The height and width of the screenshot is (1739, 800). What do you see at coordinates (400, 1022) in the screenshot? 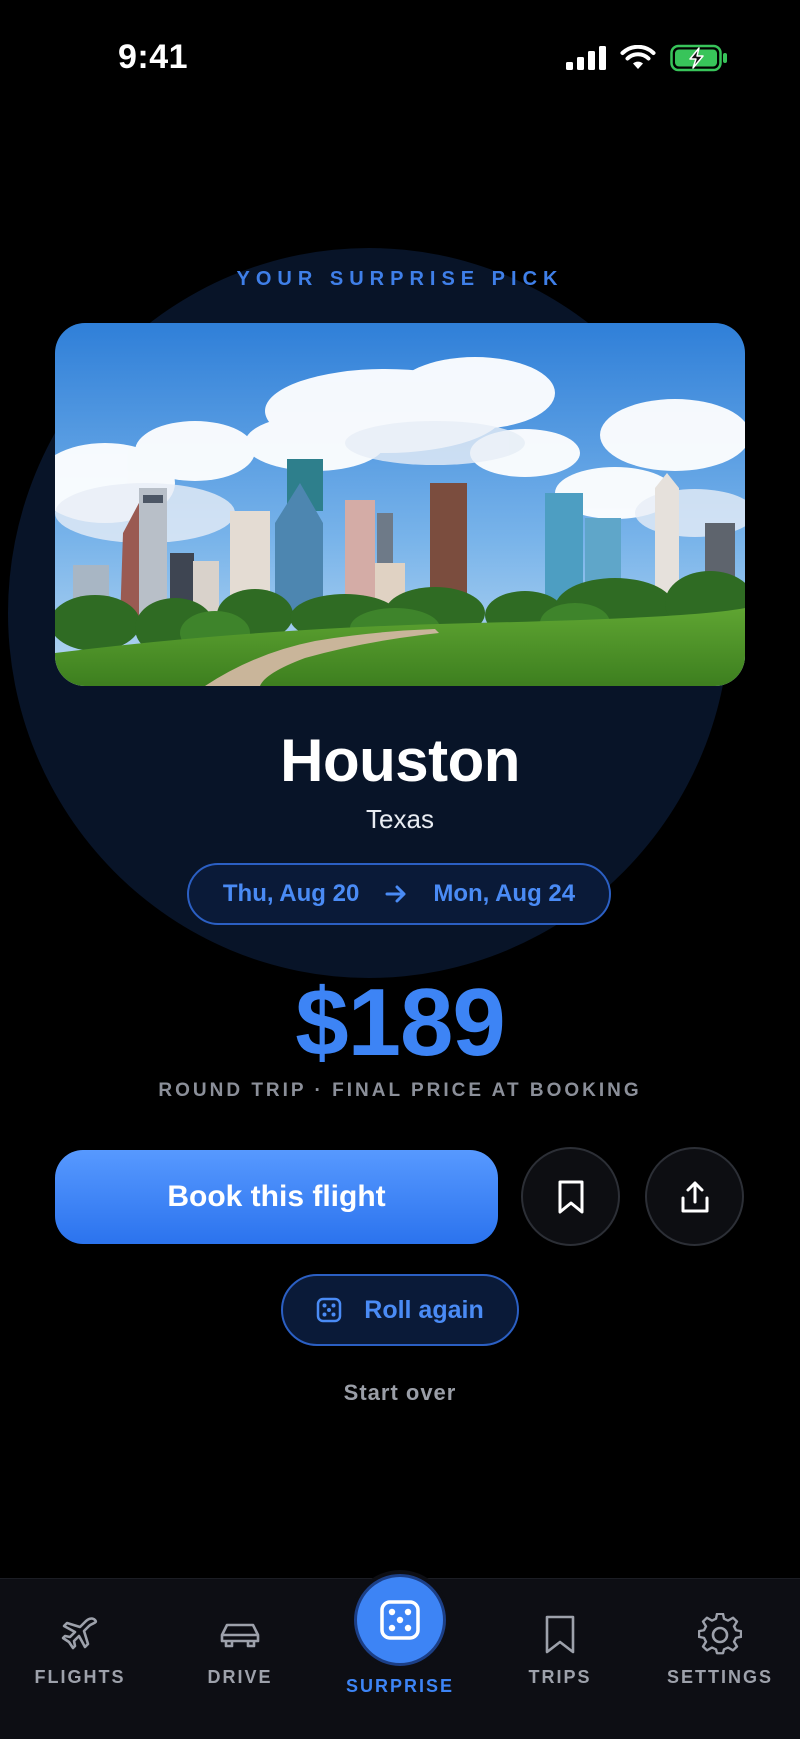
I see `trip-price: $189` at bounding box center [400, 1022].